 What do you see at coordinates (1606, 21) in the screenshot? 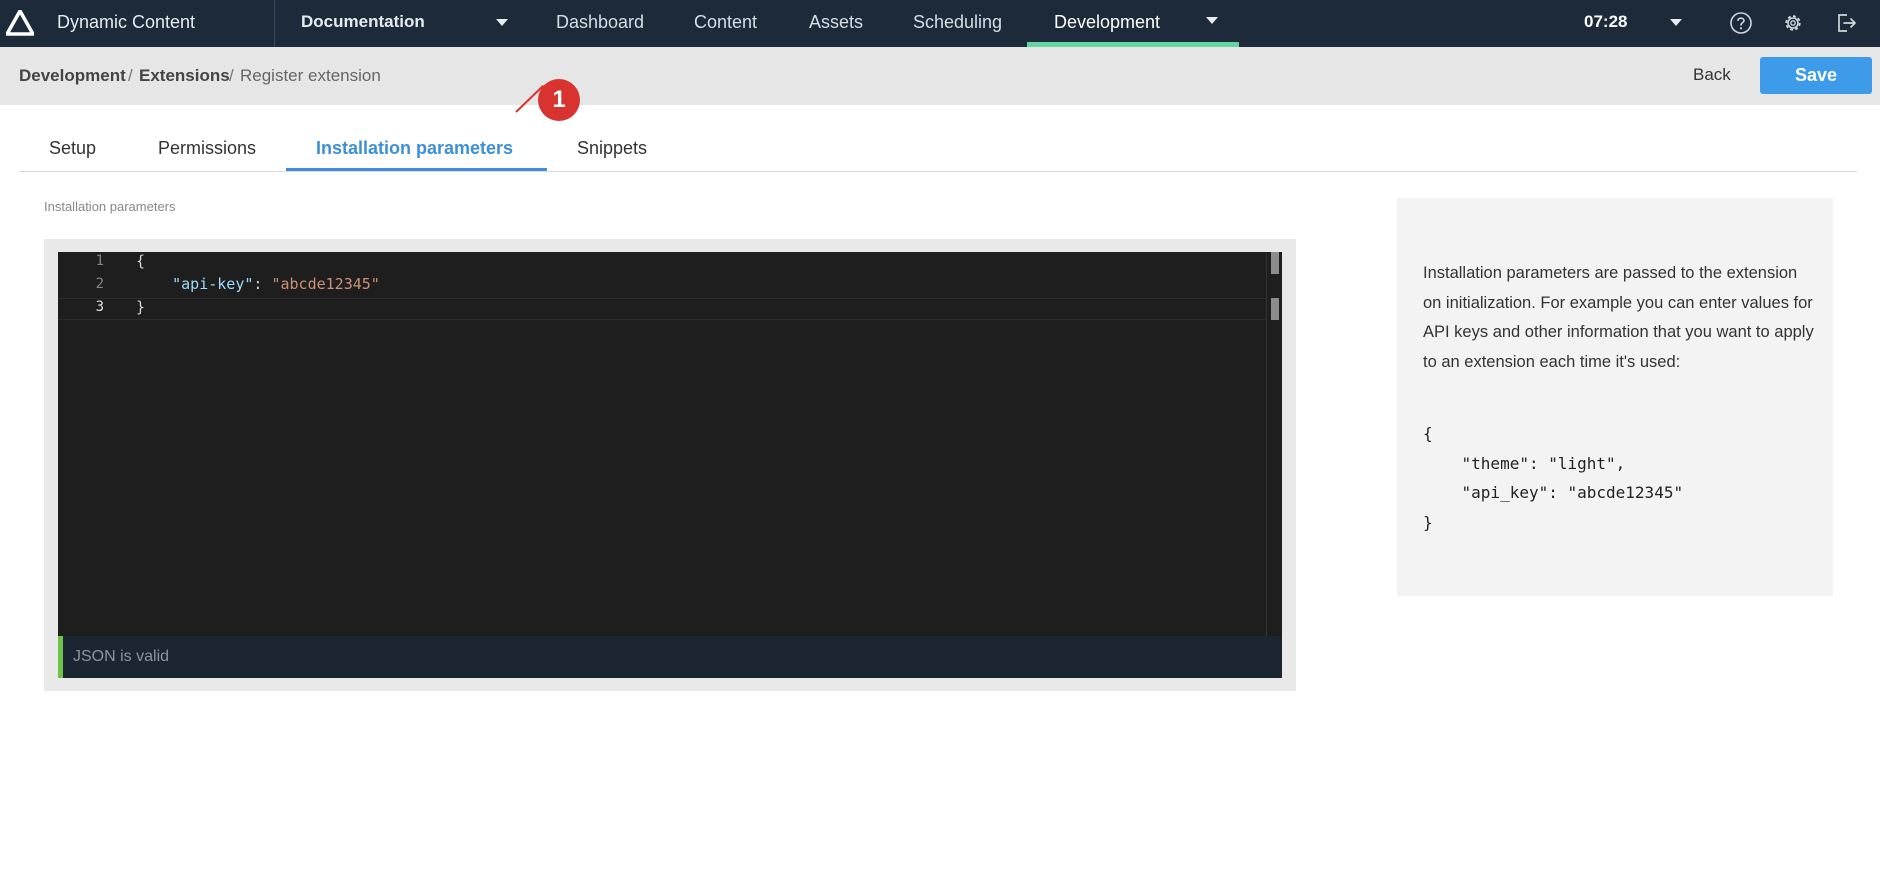
I see `clock-time: 07:28` at bounding box center [1606, 21].